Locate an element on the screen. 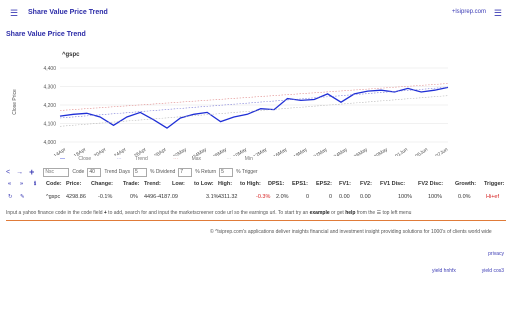 The height and width of the screenshot is (320, 512). y-tick-label: 4,300 is located at coordinates (49, 88).